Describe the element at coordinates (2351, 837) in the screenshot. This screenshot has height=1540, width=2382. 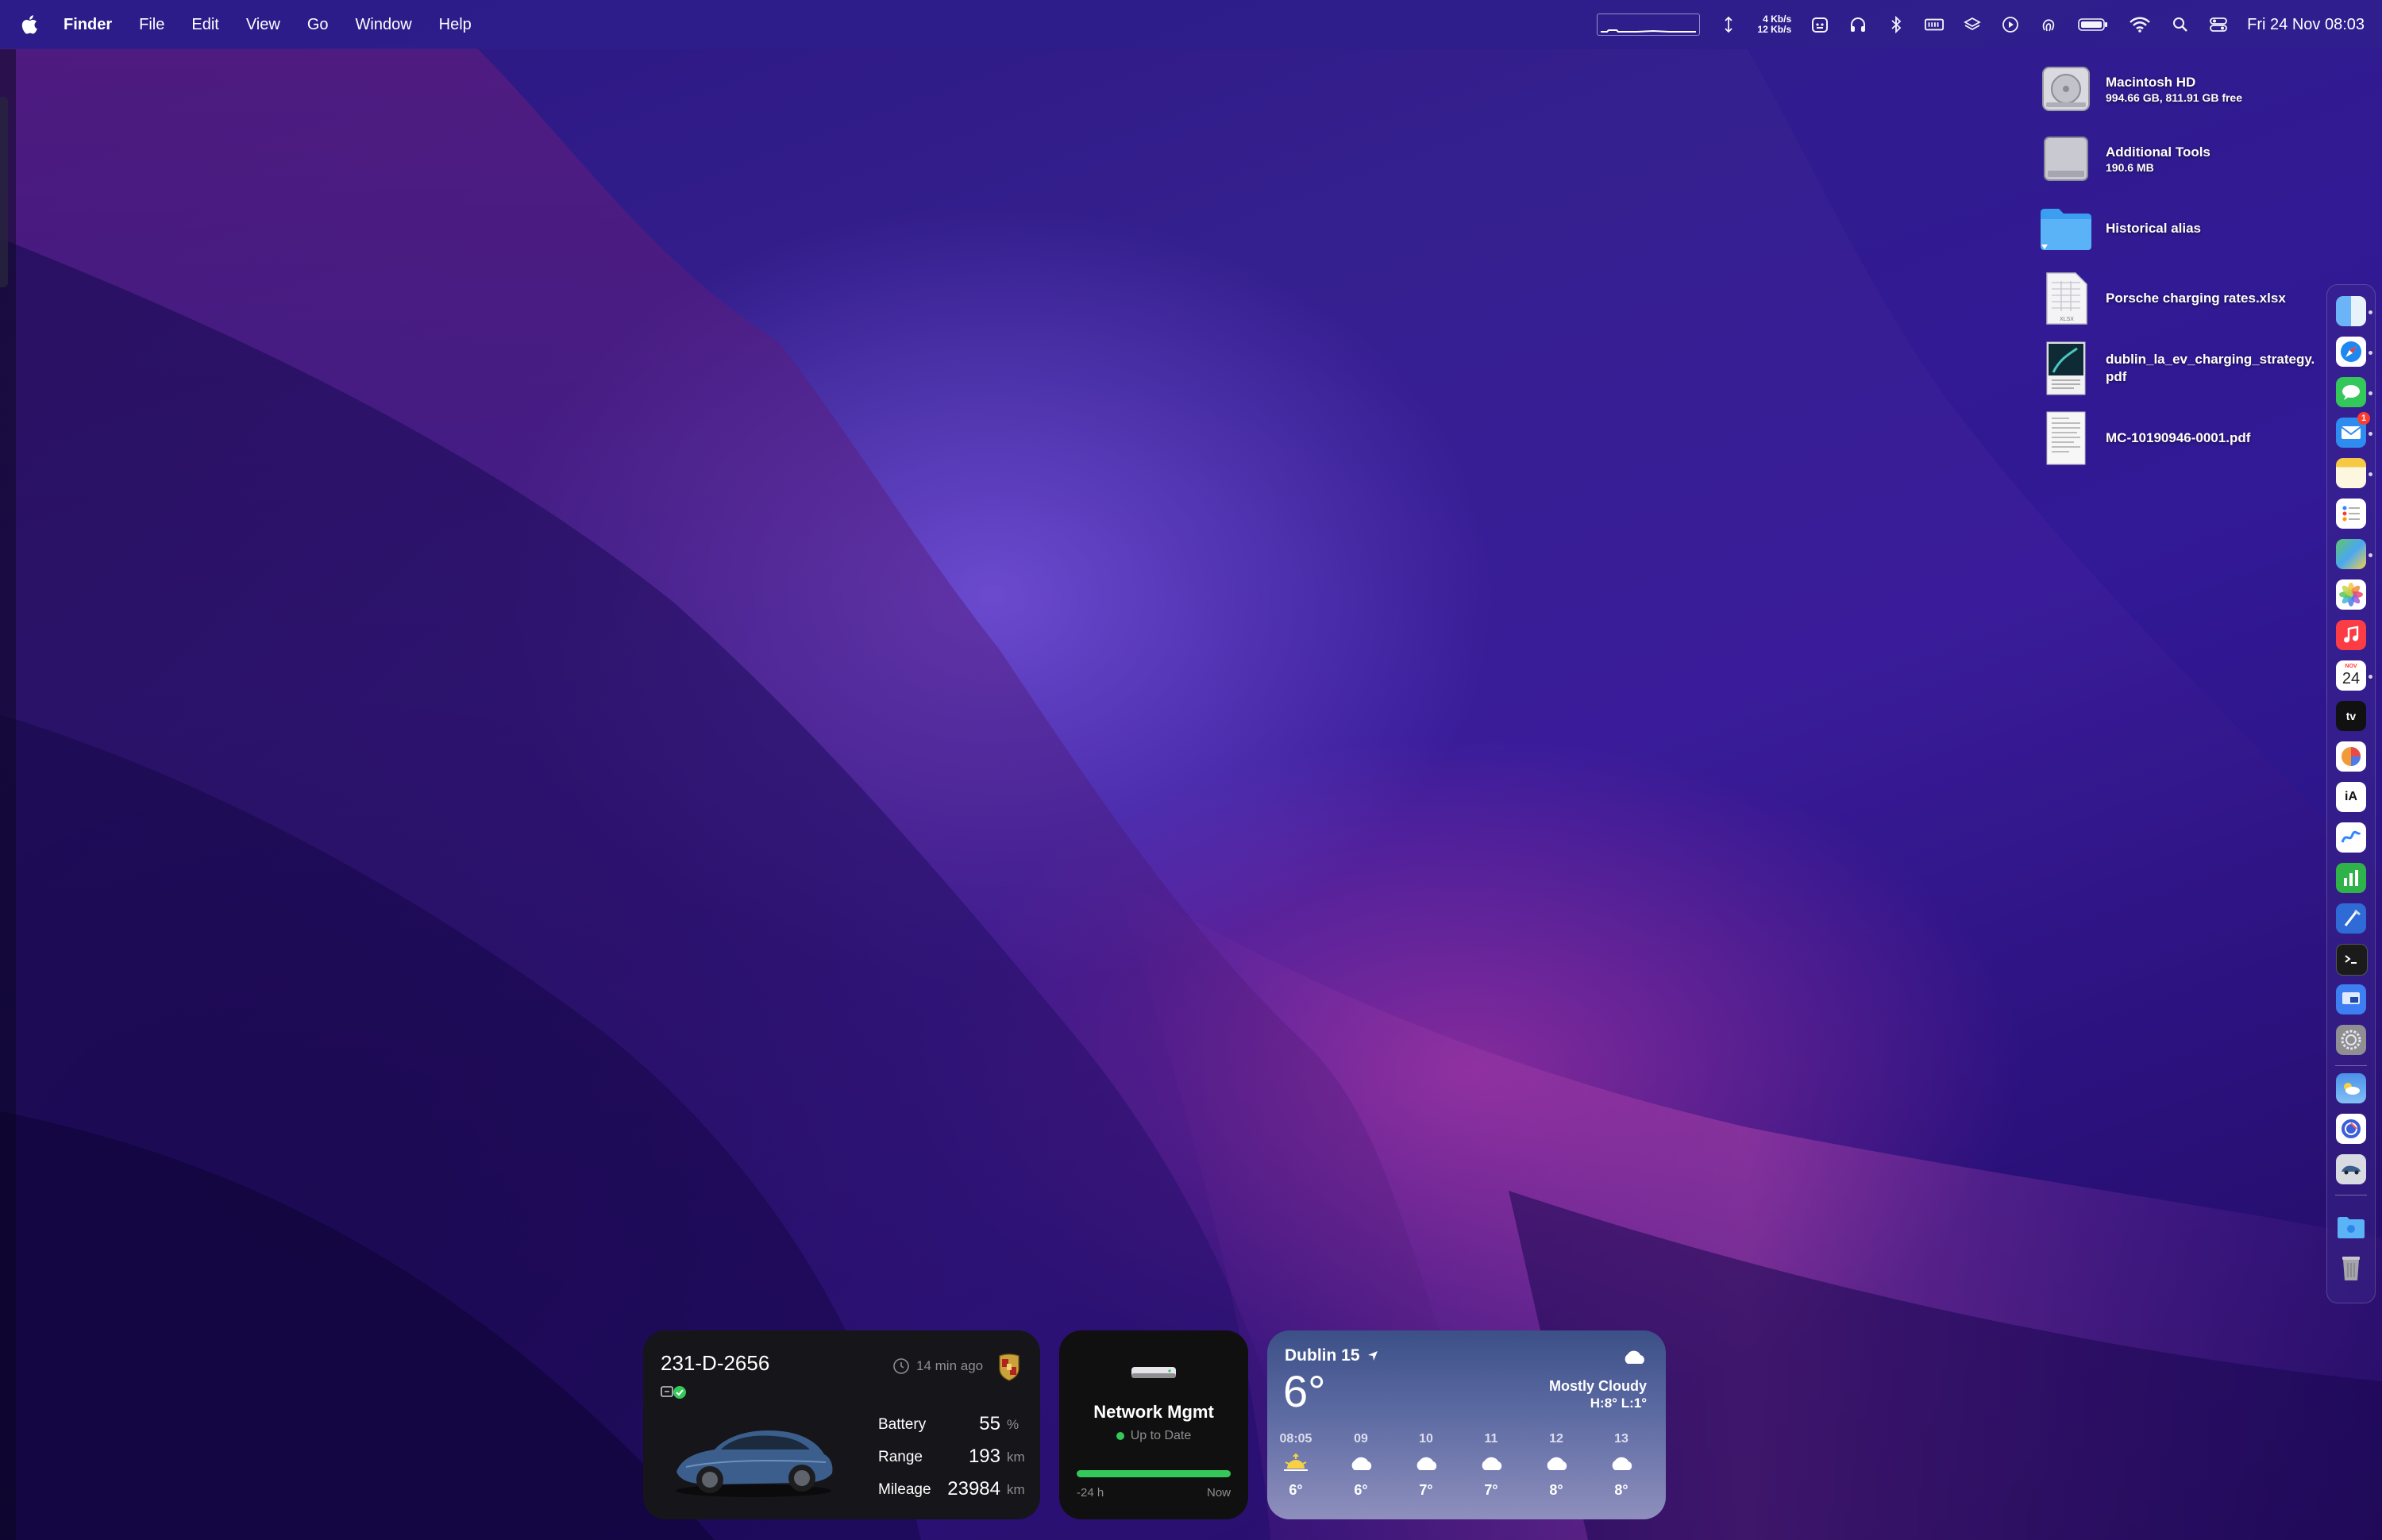
I see `freeform-icon` at that location.